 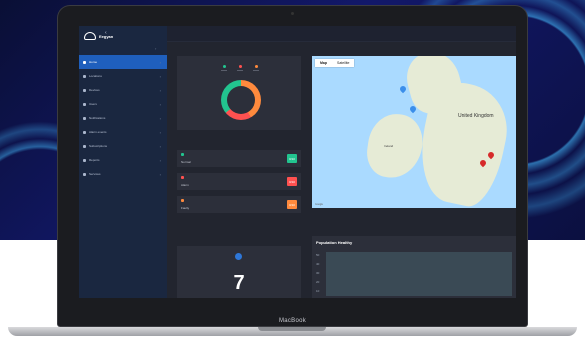 I want to click on sidebar-item-devices: Devices ›, so click(x=123, y=90).